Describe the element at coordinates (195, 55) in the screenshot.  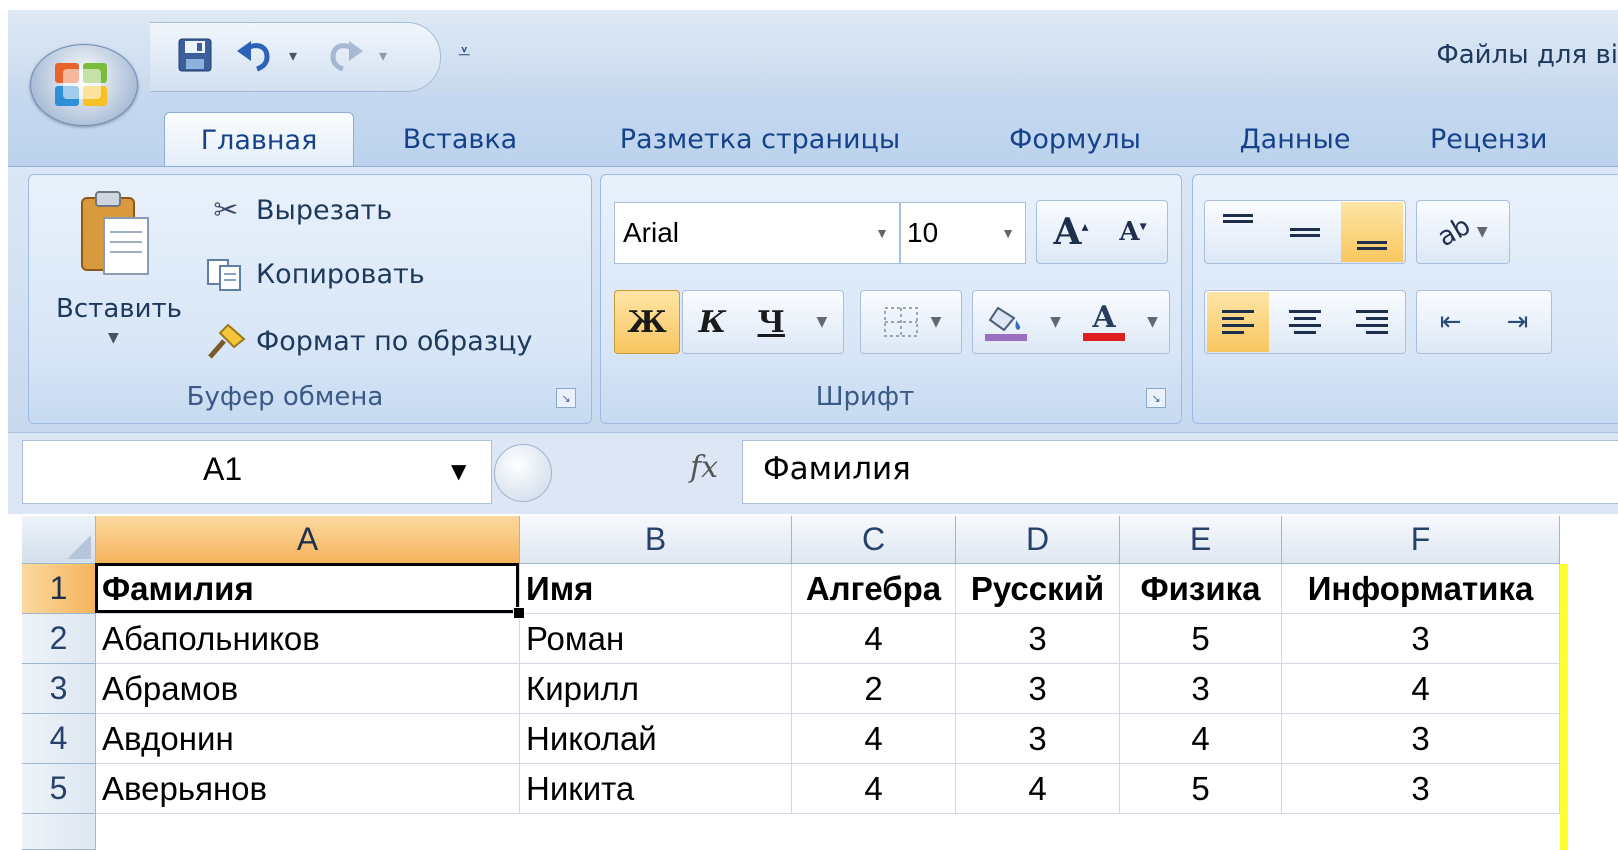
I see `save-button` at that location.